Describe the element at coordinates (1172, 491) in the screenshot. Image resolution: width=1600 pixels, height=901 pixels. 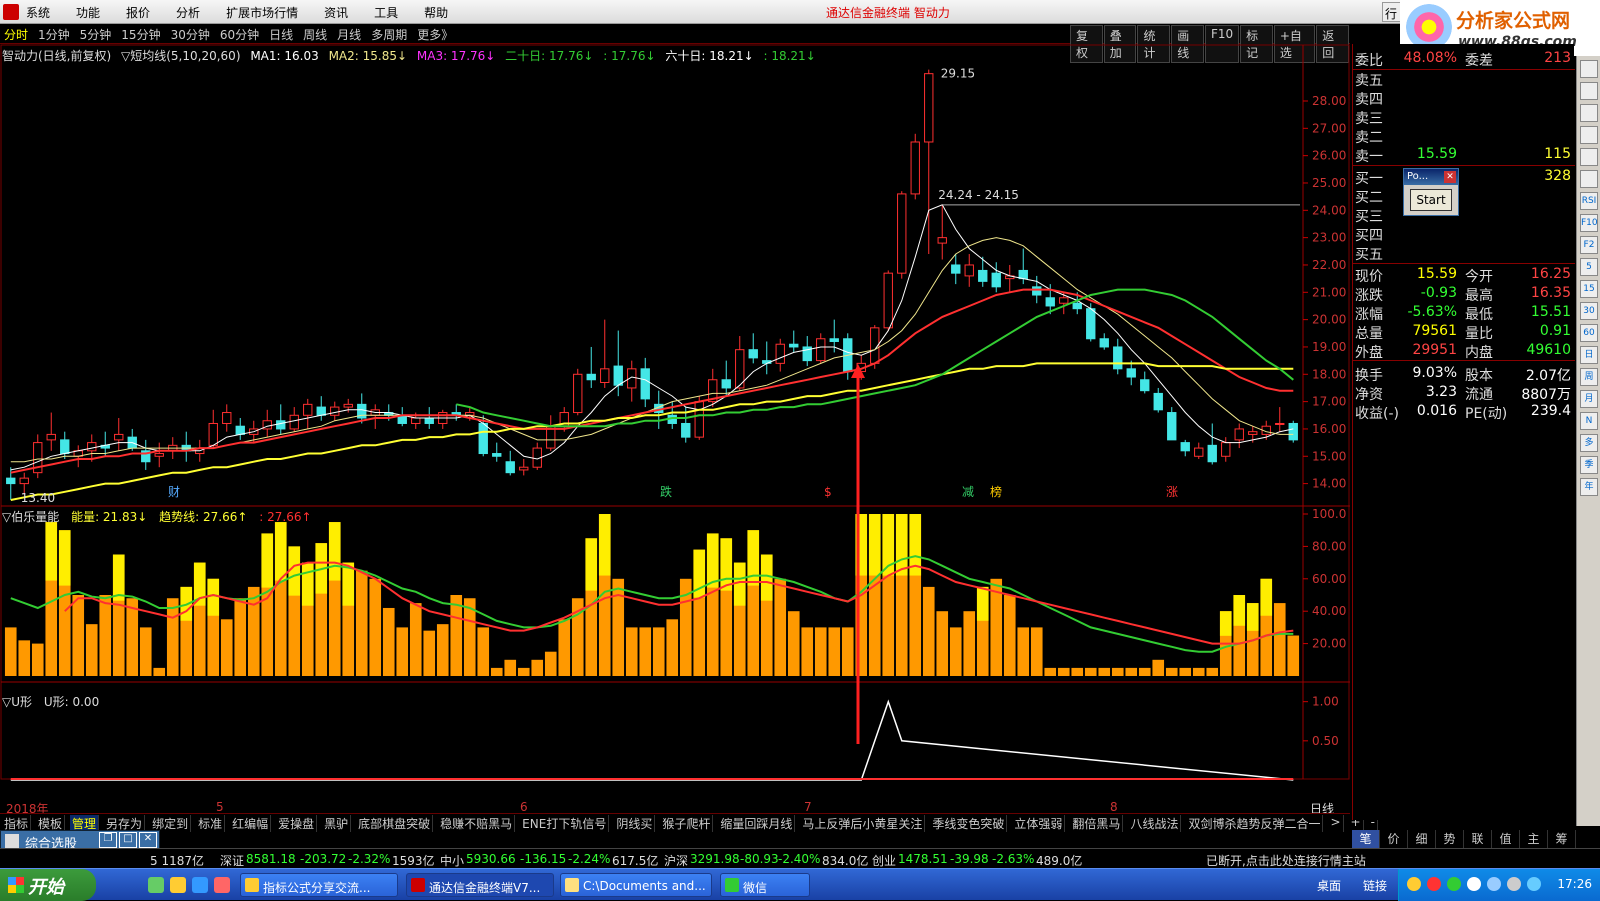
I see `event-label: 涨` at that location.